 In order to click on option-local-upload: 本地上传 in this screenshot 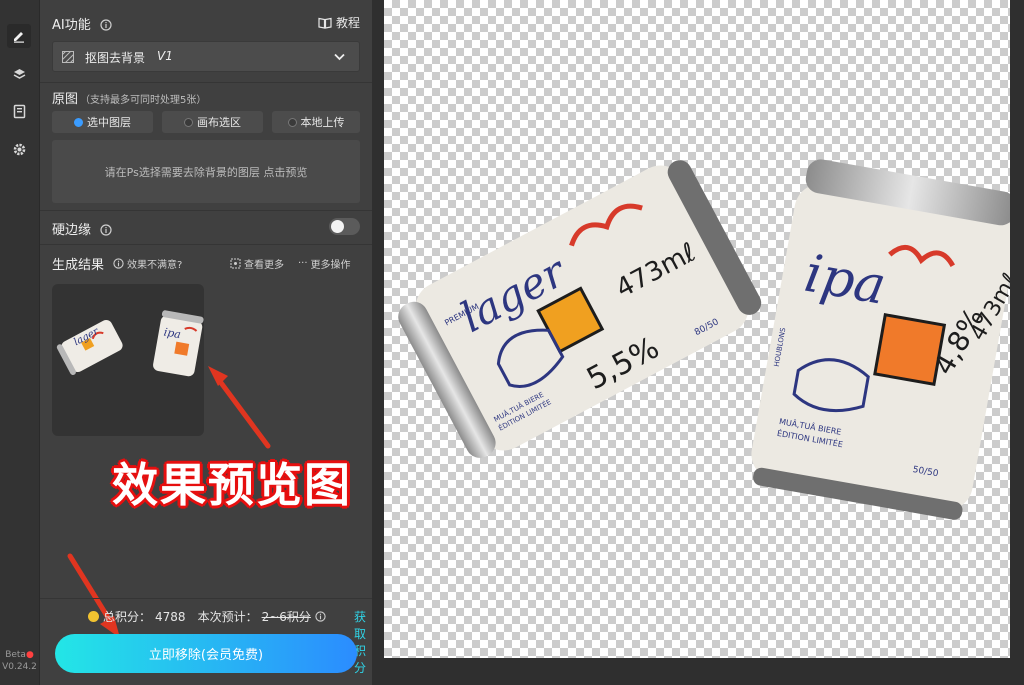, I will do `click(316, 122)`.